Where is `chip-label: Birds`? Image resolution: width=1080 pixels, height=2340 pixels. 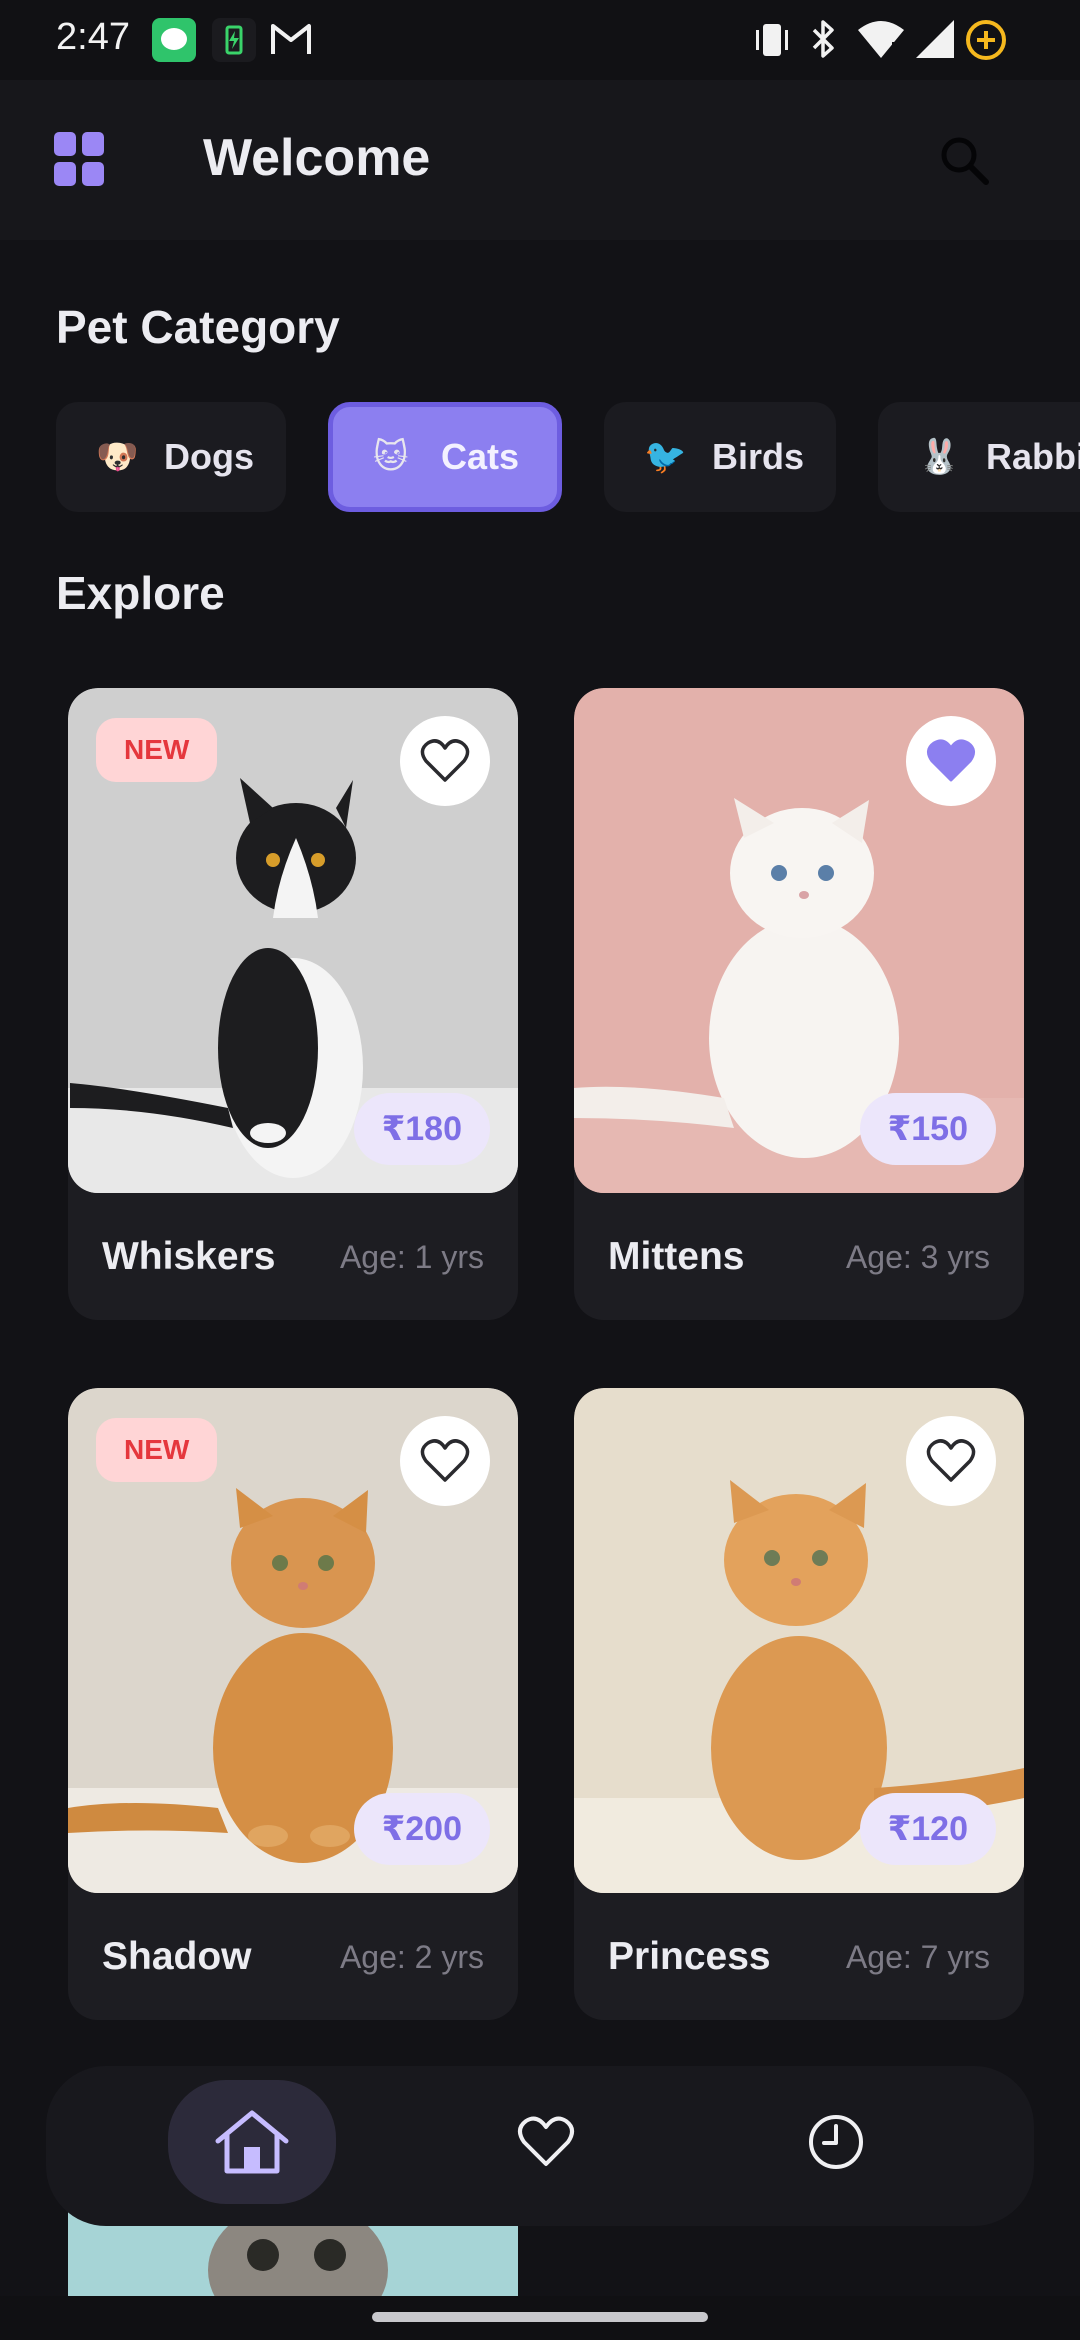
chip-label: Birds is located at coordinates (758, 456).